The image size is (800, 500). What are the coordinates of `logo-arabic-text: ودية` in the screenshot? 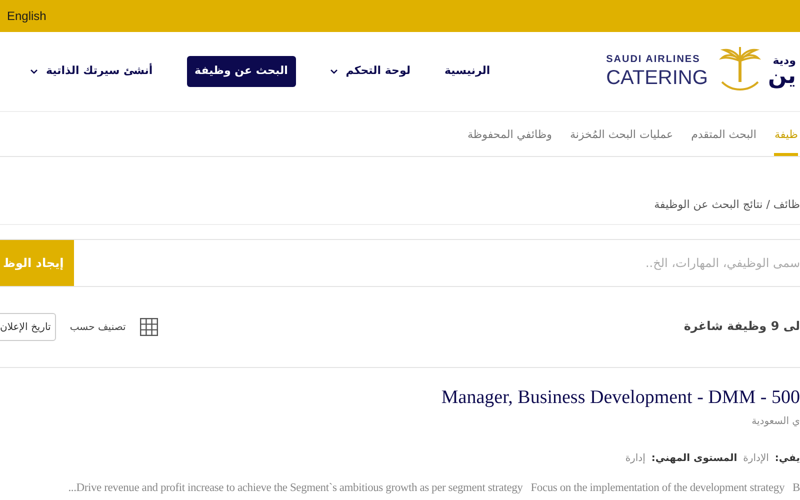 It's located at (784, 60).